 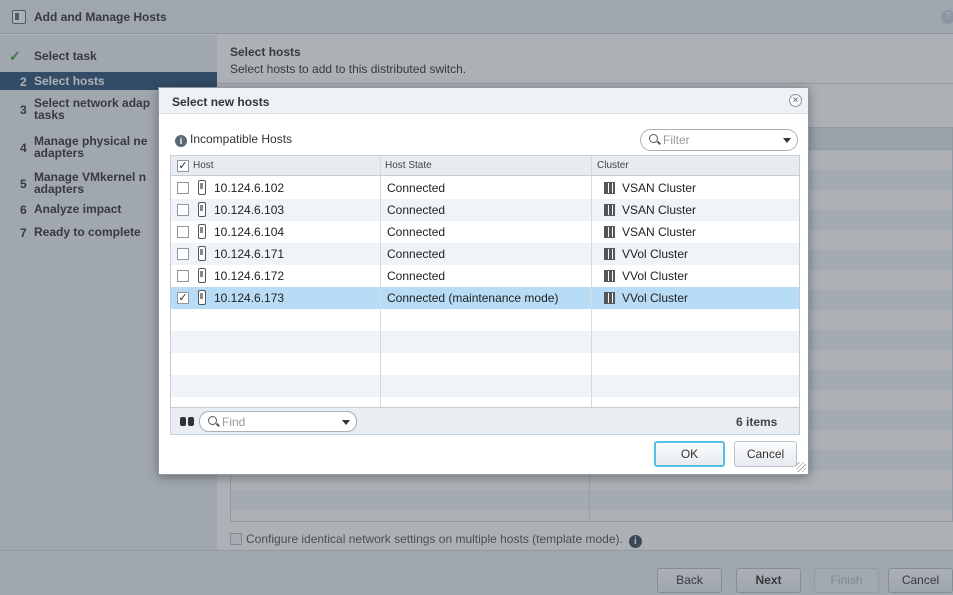 What do you see at coordinates (765, 454) in the screenshot?
I see `cancel-button: Cancel` at bounding box center [765, 454].